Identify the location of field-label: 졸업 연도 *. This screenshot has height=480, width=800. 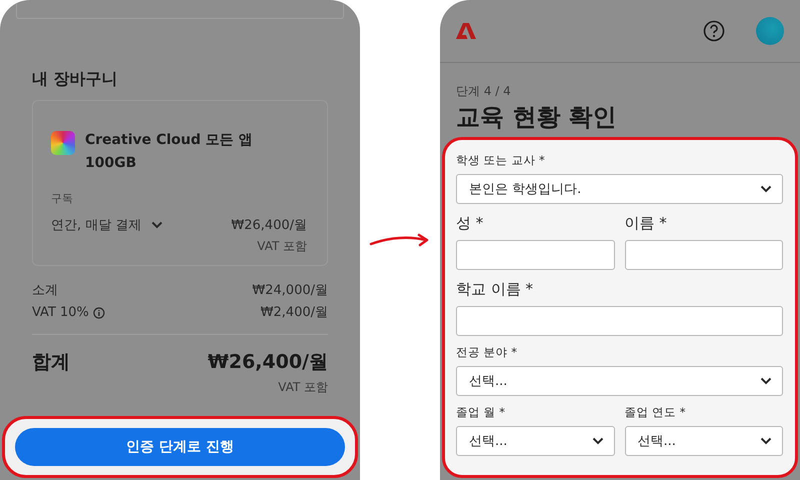
(655, 412).